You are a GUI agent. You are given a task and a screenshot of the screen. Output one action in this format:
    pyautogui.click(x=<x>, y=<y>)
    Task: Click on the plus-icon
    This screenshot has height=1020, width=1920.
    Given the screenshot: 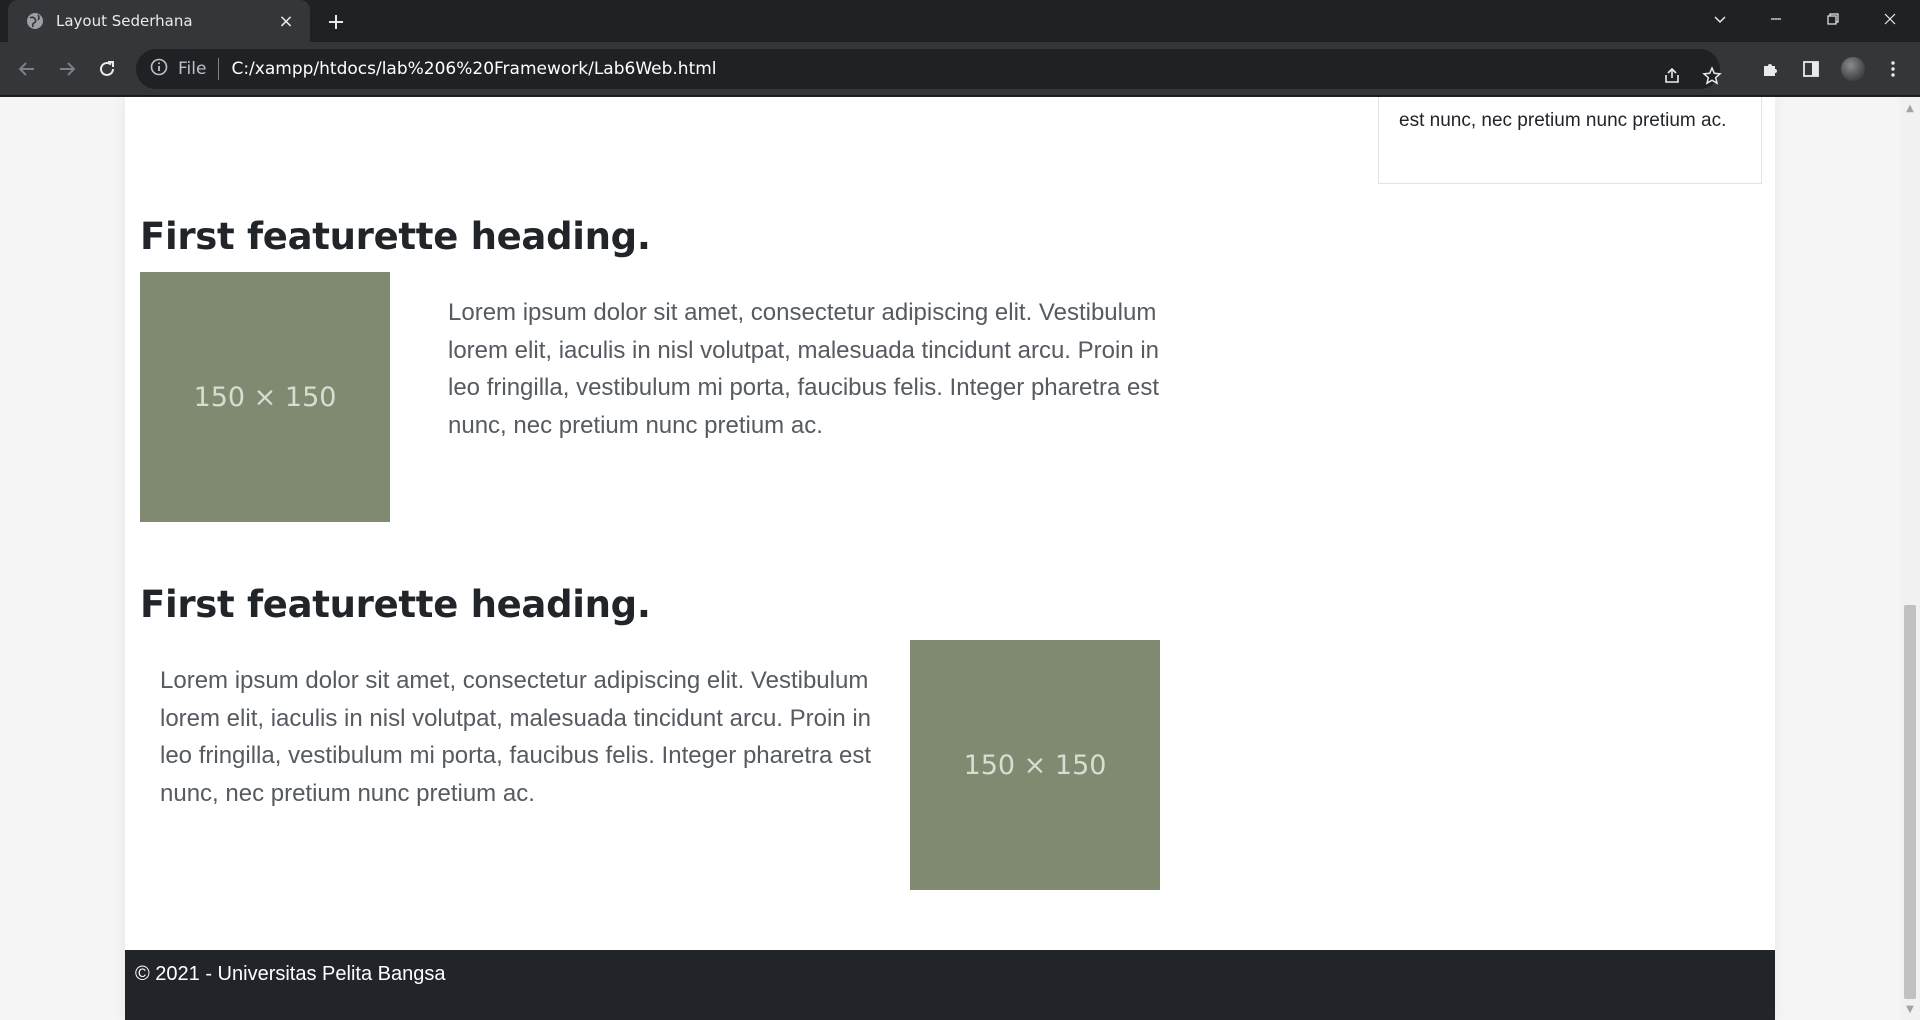 What is the action you would take?
    pyautogui.click(x=336, y=22)
    